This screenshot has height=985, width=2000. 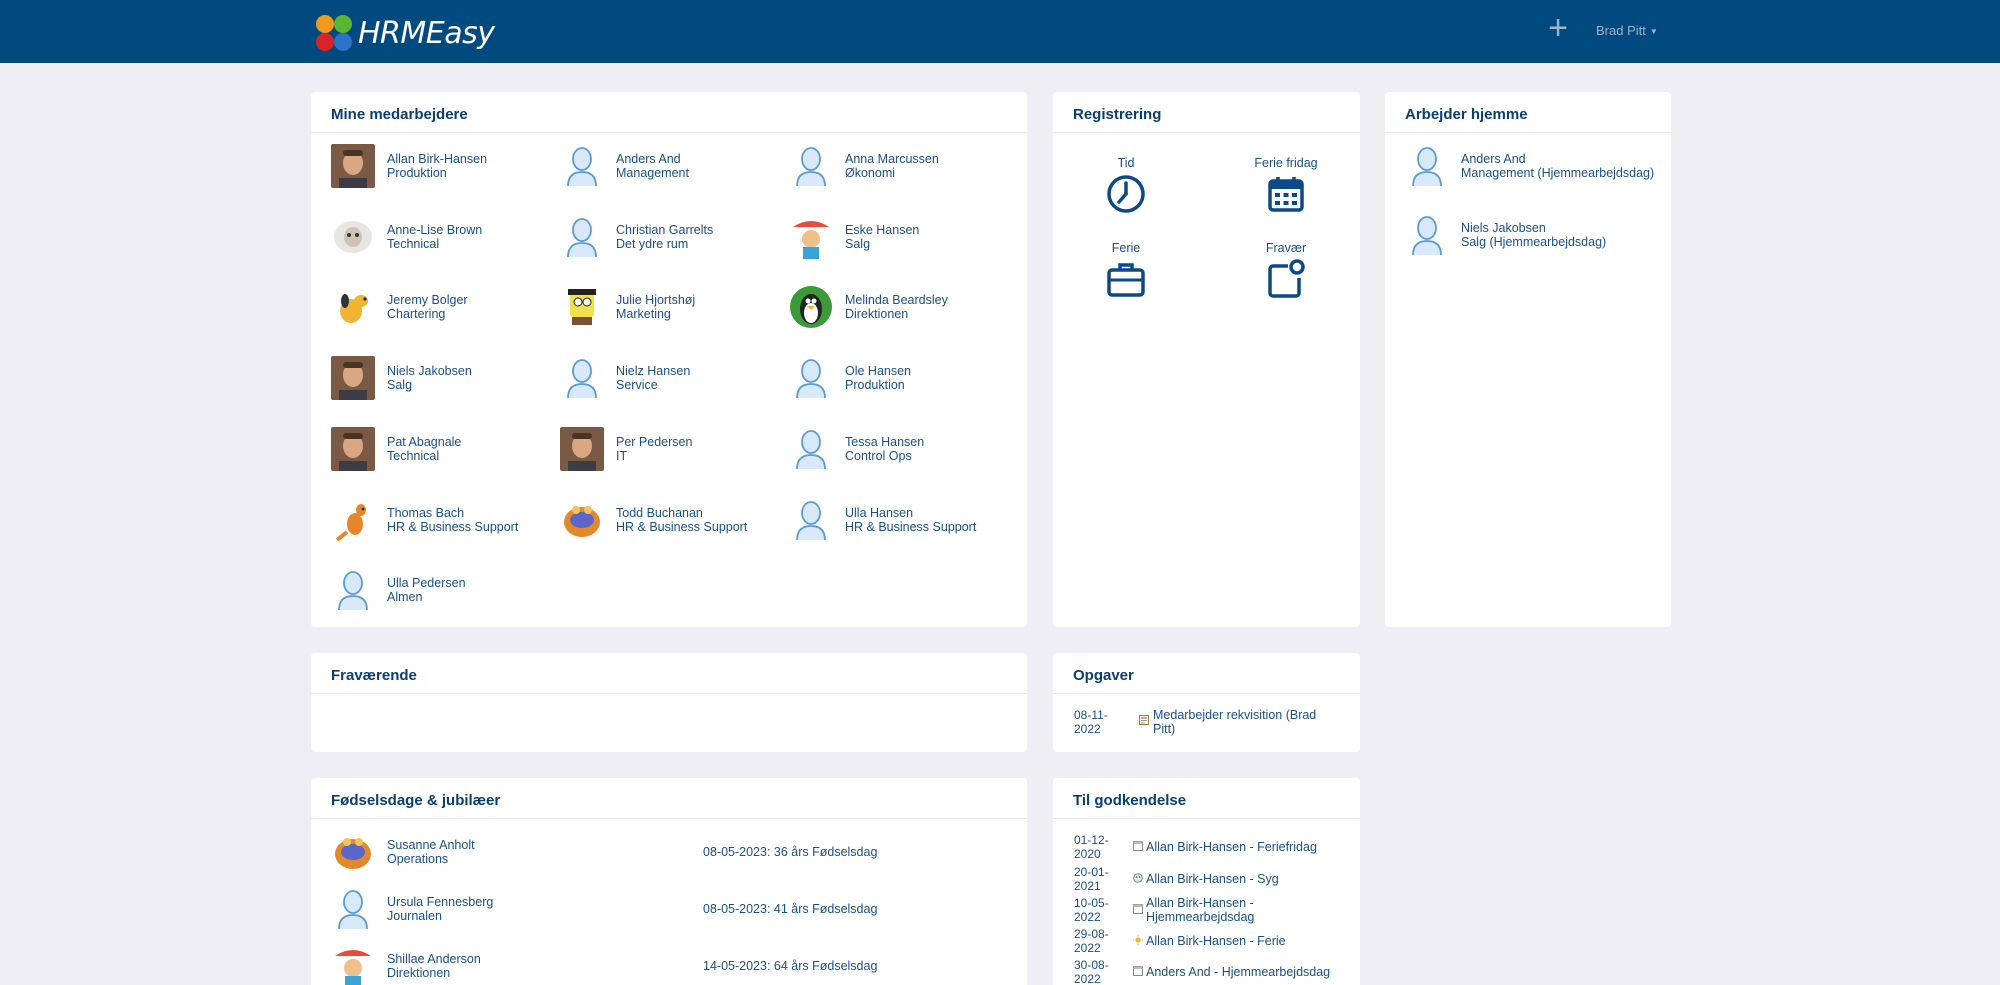 What do you see at coordinates (669, 702) in the screenshot?
I see `absent-panel: Fraværende` at bounding box center [669, 702].